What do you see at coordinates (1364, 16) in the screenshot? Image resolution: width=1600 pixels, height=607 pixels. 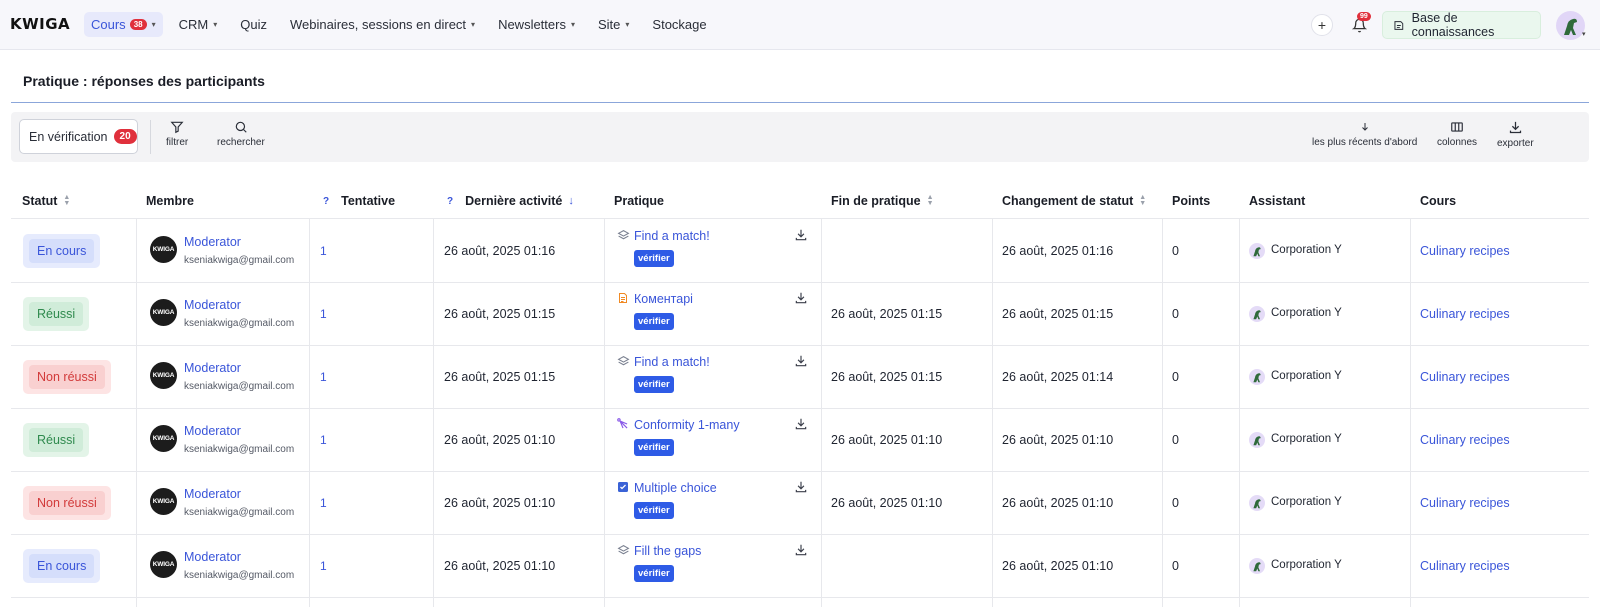 I see `notifications-count-badge: 99` at bounding box center [1364, 16].